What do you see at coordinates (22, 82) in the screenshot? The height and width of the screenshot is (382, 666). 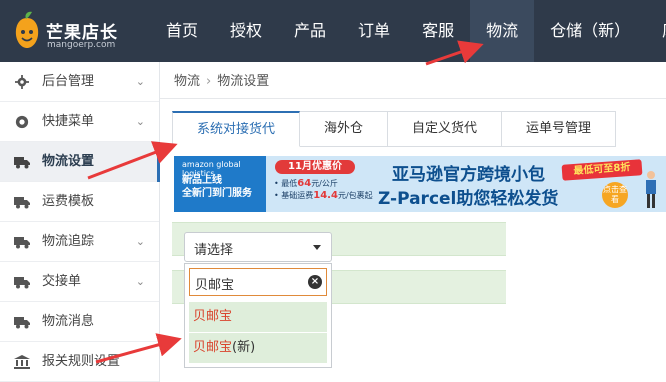 I see `gear-icon` at bounding box center [22, 82].